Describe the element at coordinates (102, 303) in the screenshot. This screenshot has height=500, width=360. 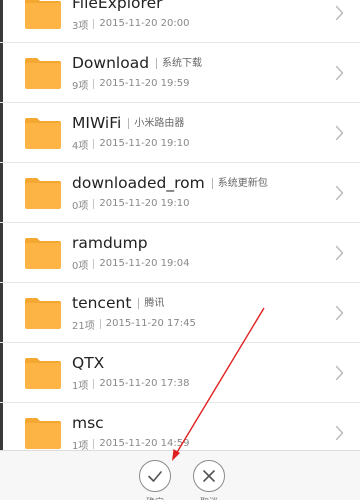
I see `folder-name: tencent` at that location.